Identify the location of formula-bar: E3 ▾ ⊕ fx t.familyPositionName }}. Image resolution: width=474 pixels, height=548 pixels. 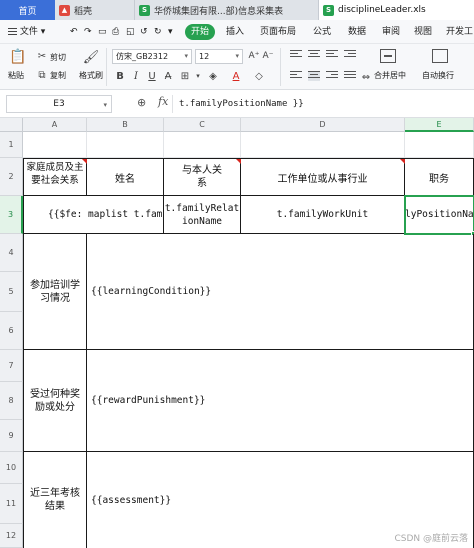
(237, 104).